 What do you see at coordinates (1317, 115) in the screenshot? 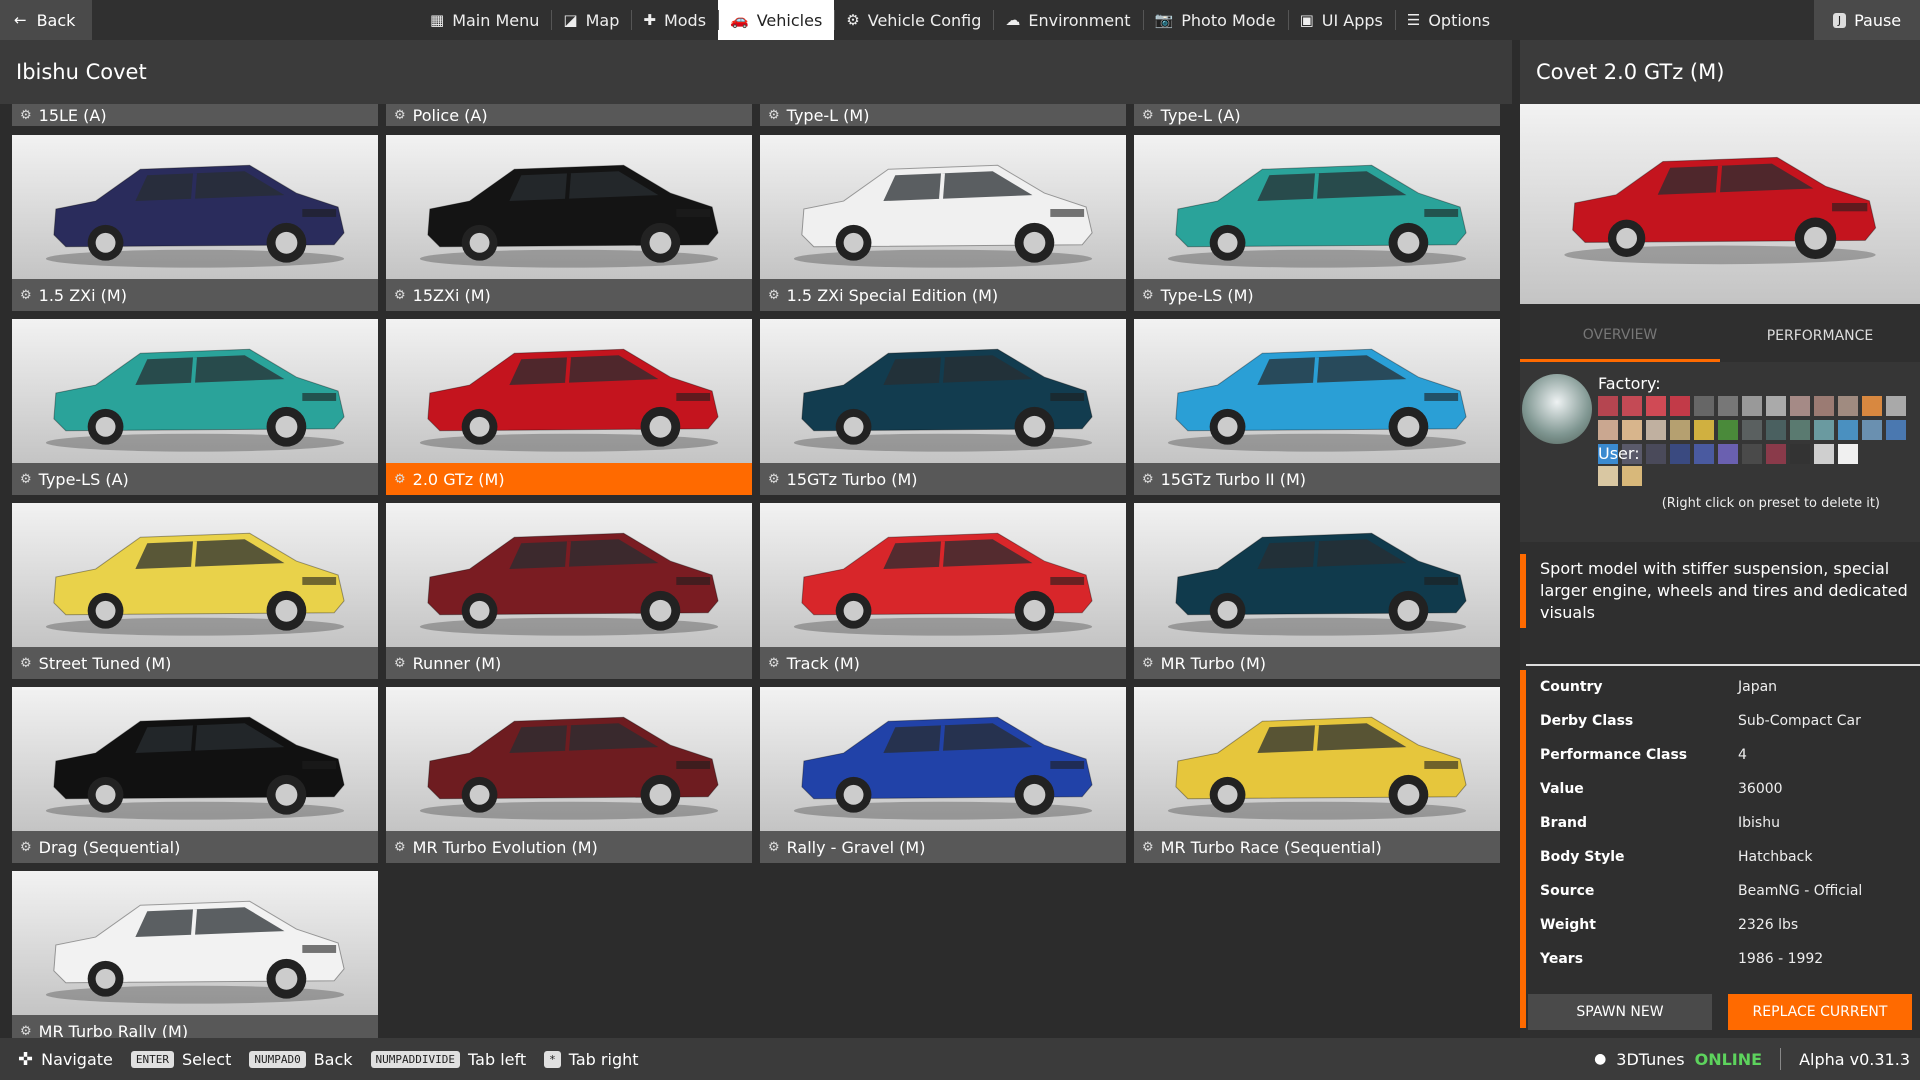
I see `config-tile: ⚙ Type-L (A)` at bounding box center [1317, 115].